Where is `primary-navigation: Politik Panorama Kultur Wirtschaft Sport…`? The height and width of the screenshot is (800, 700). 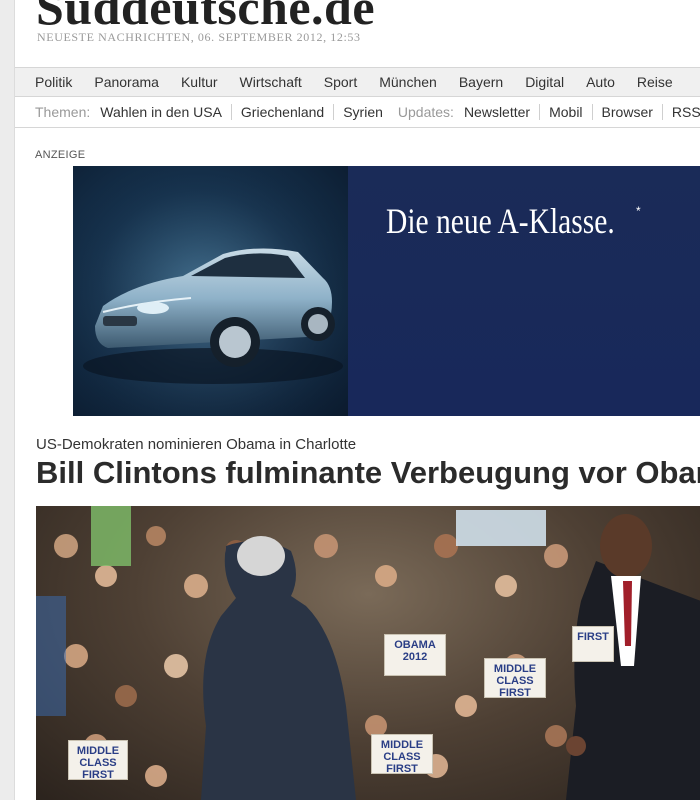 primary-navigation: Politik Panorama Kultur Wirtschaft Sport… is located at coordinates (357, 82).